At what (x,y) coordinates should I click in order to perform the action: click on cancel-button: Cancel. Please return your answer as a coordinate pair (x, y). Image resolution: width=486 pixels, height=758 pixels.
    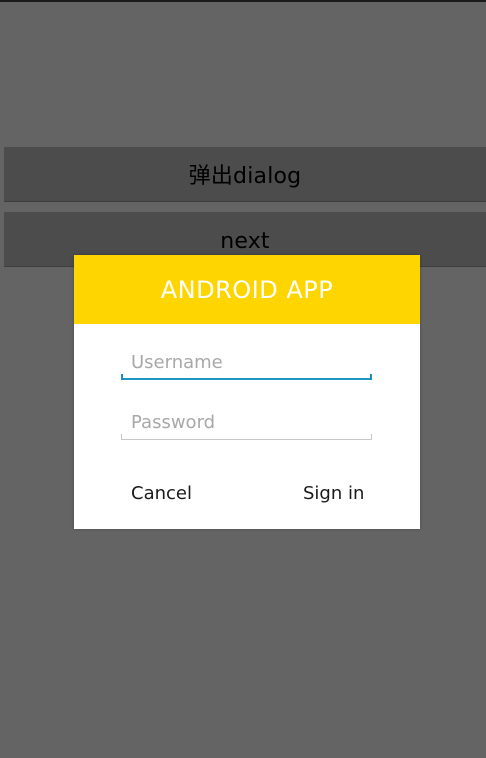
    Looking at the image, I should click on (161, 493).